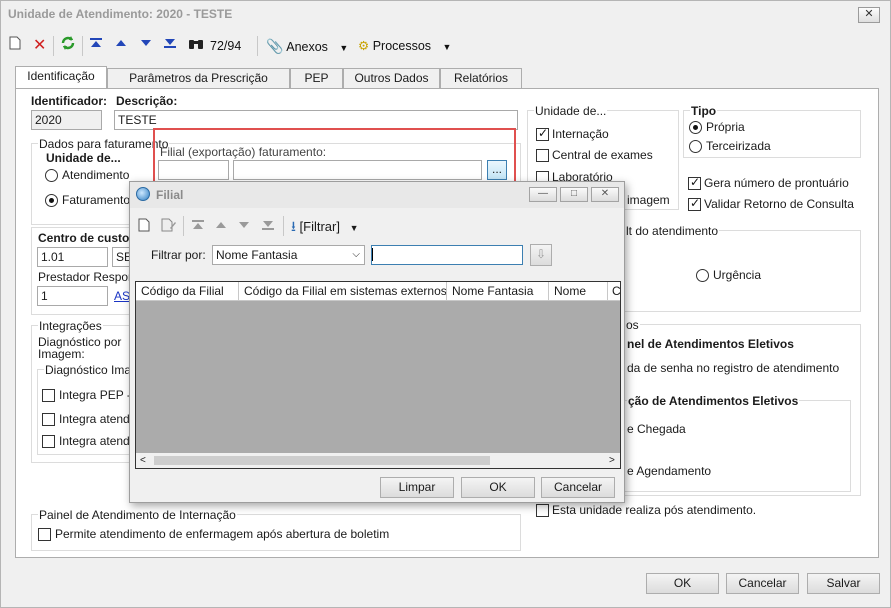  I want to click on centro-custos-label: Centro de custos, so click(87, 238).